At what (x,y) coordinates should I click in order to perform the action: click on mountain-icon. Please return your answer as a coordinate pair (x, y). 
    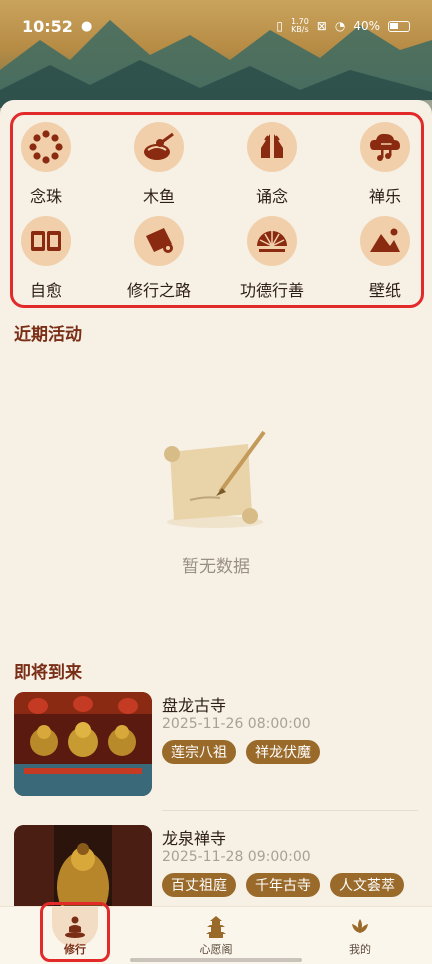
    Looking at the image, I should click on (385, 241).